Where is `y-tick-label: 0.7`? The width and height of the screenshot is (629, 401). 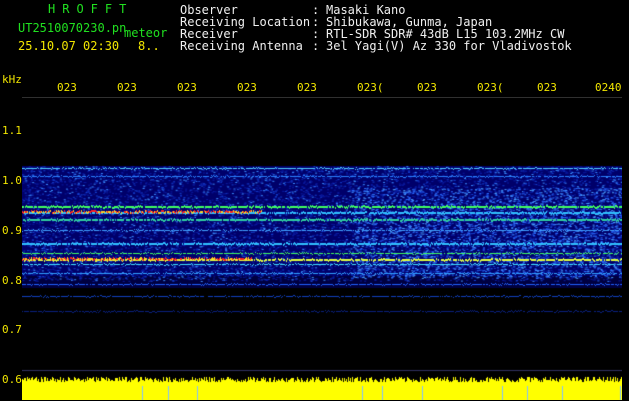 y-tick-label: 0.7 is located at coordinates (12, 329).